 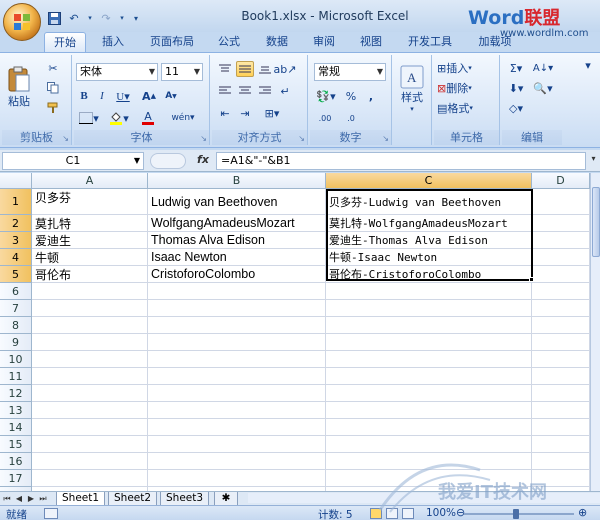 What do you see at coordinates (466, 88) in the screenshot?
I see `delete-cells-button: ⊠ 删除 ▾` at bounding box center [466, 88].